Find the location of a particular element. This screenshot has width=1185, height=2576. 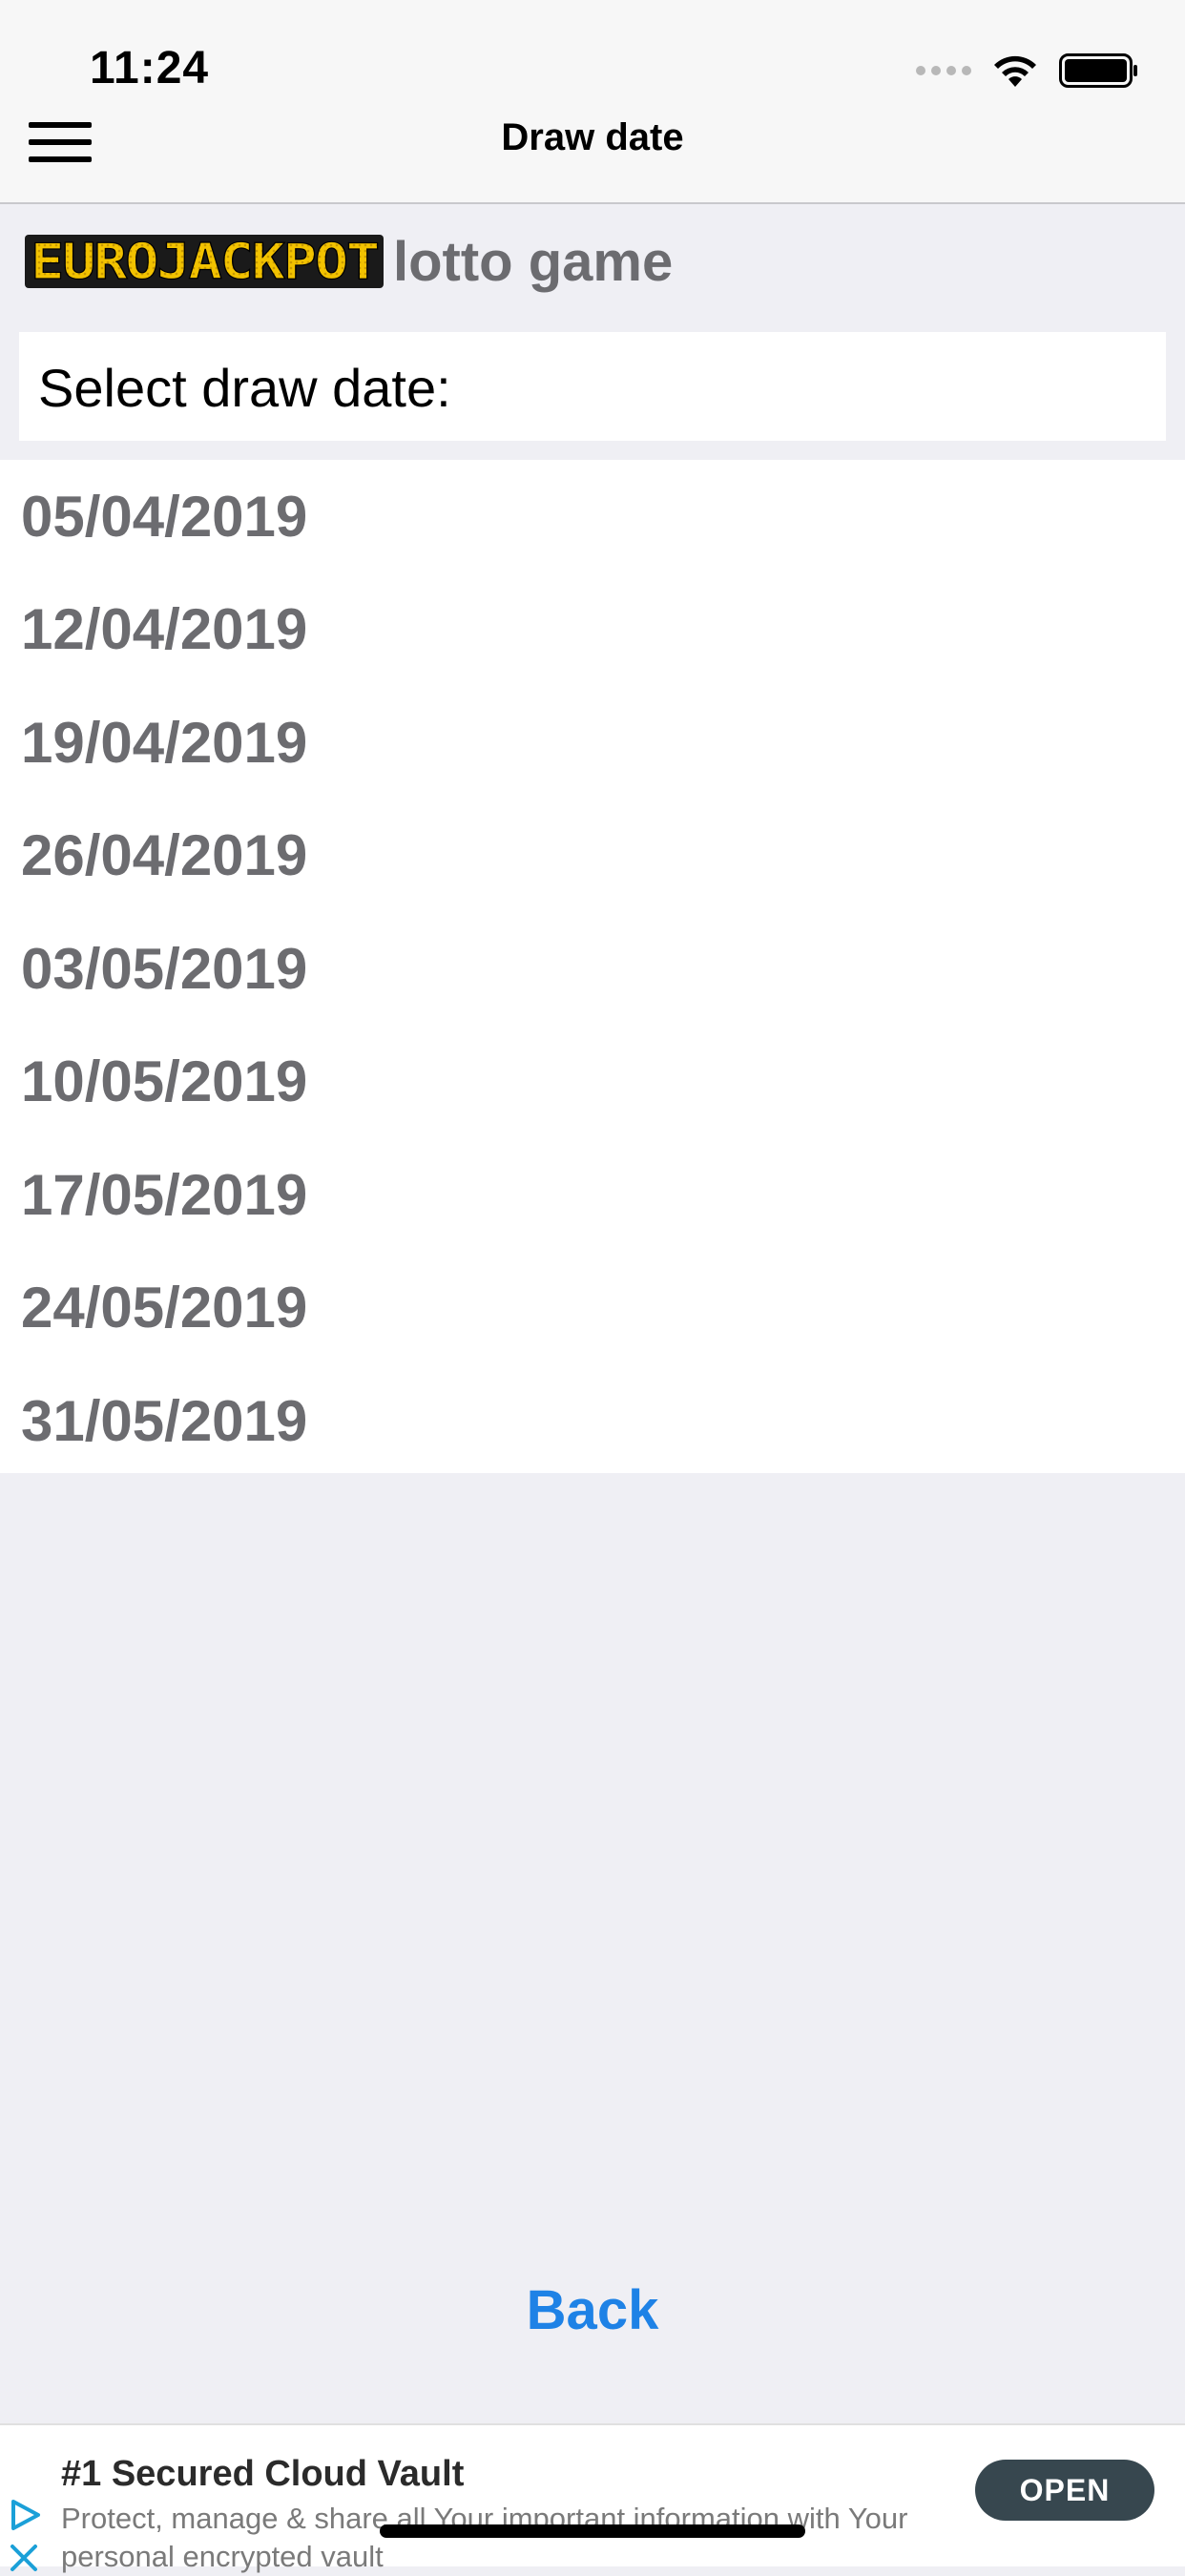

ad-choices-icon is located at coordinates (25, 2515).